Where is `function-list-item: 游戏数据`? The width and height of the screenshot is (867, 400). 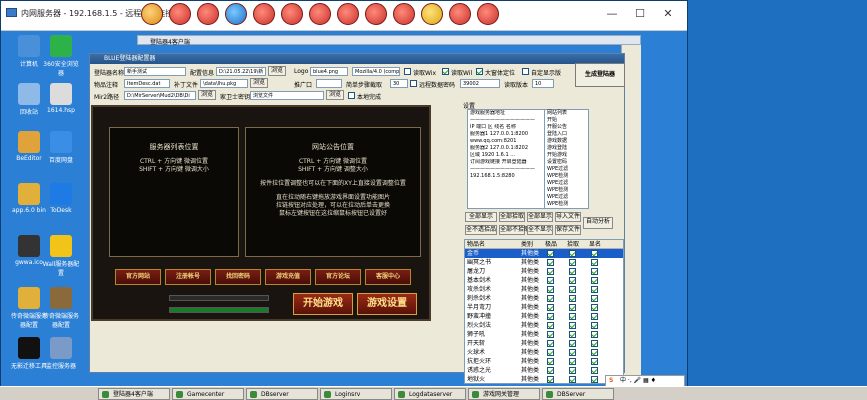 function-list-item: 游戏数据 is located at coordinates (566, 141).